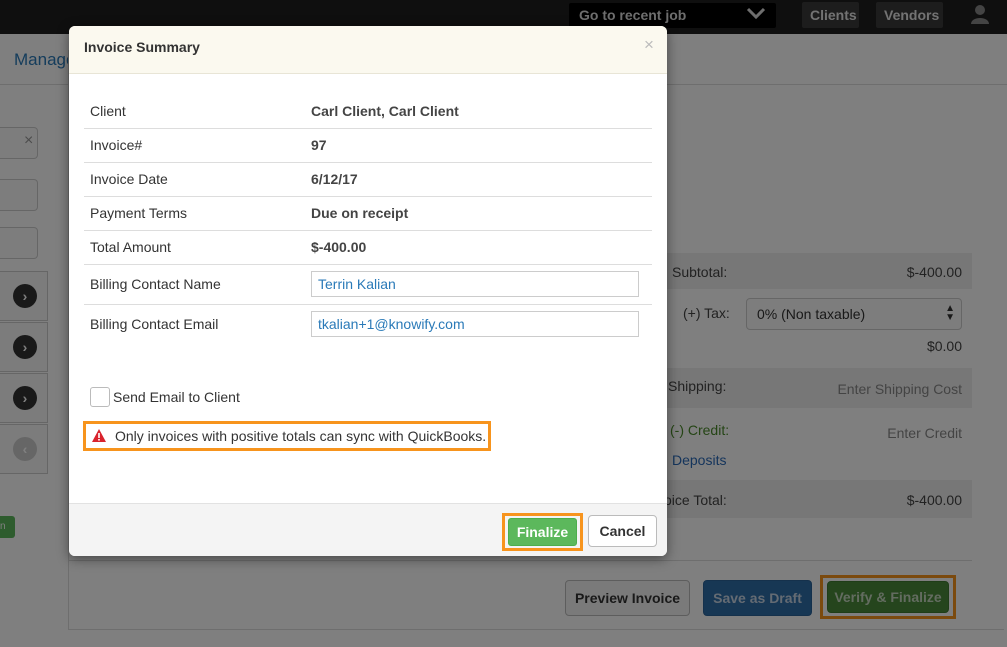  What do you see at coordinates (197, 145) in the screenshot?
I see `row-label: Invoice#` at bounding box center [197, 145].